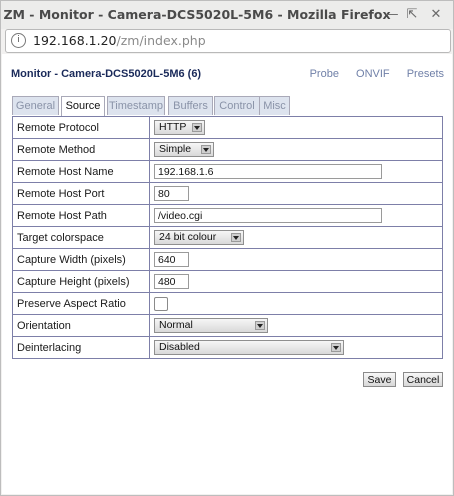 This screenshot has height=496, width=454. Describe the element at coordinates (81, 237) in the screenshot. I see `target-colorspace-label: Target colorspace` at that location.